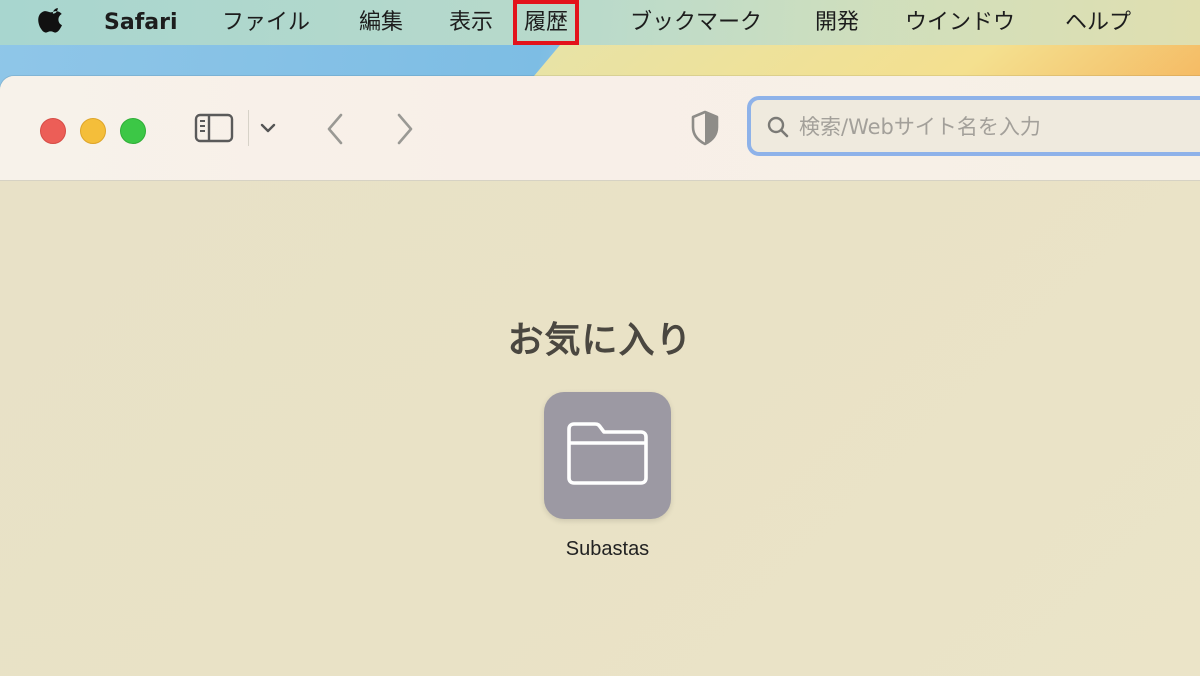  I want to click on forward-icon, so click(405, 129).